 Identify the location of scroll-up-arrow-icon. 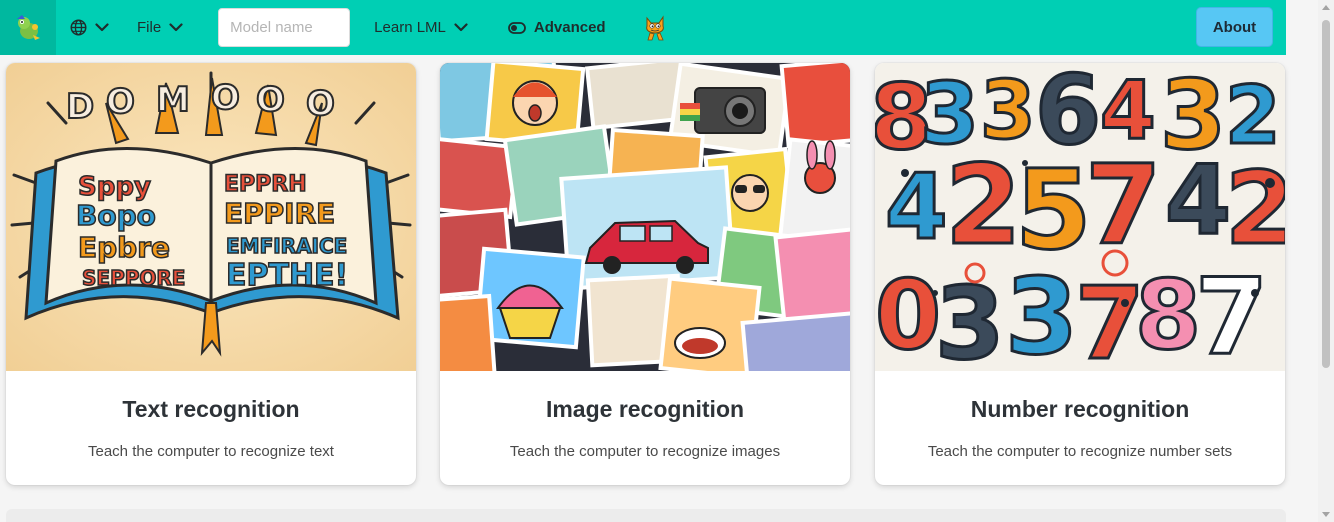
(1326, 7).